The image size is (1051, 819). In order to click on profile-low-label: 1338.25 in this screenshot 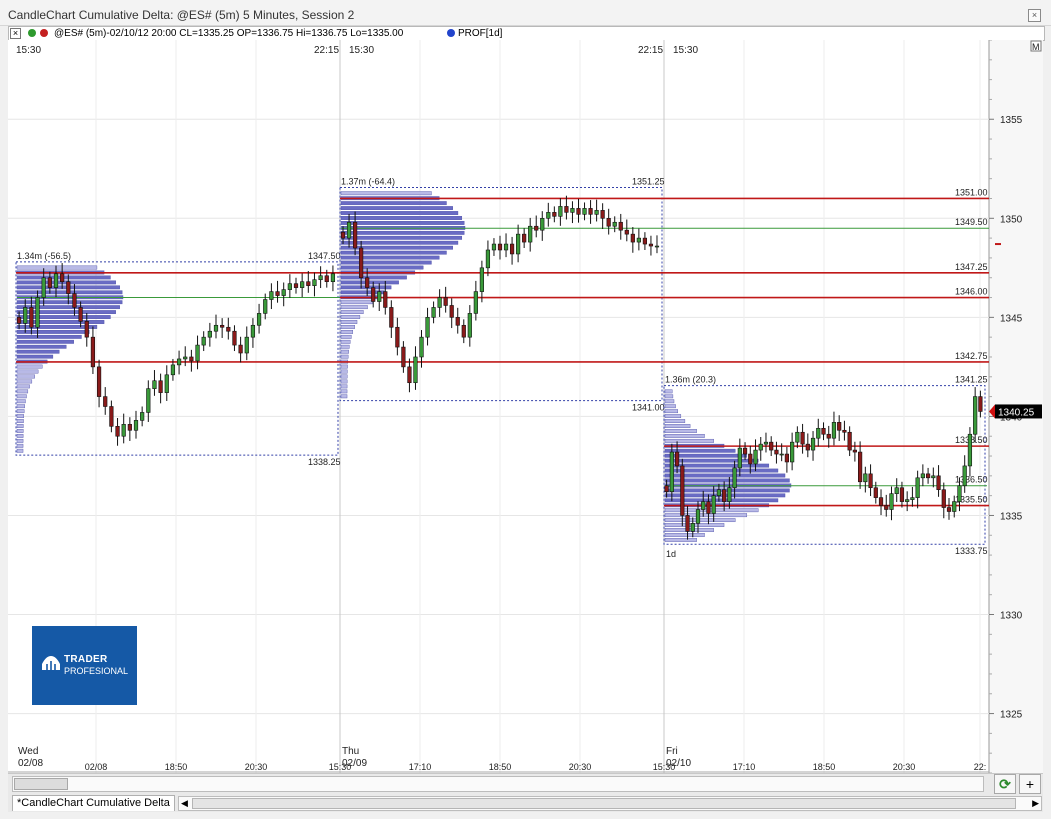, I will do `click(324, 462)`.